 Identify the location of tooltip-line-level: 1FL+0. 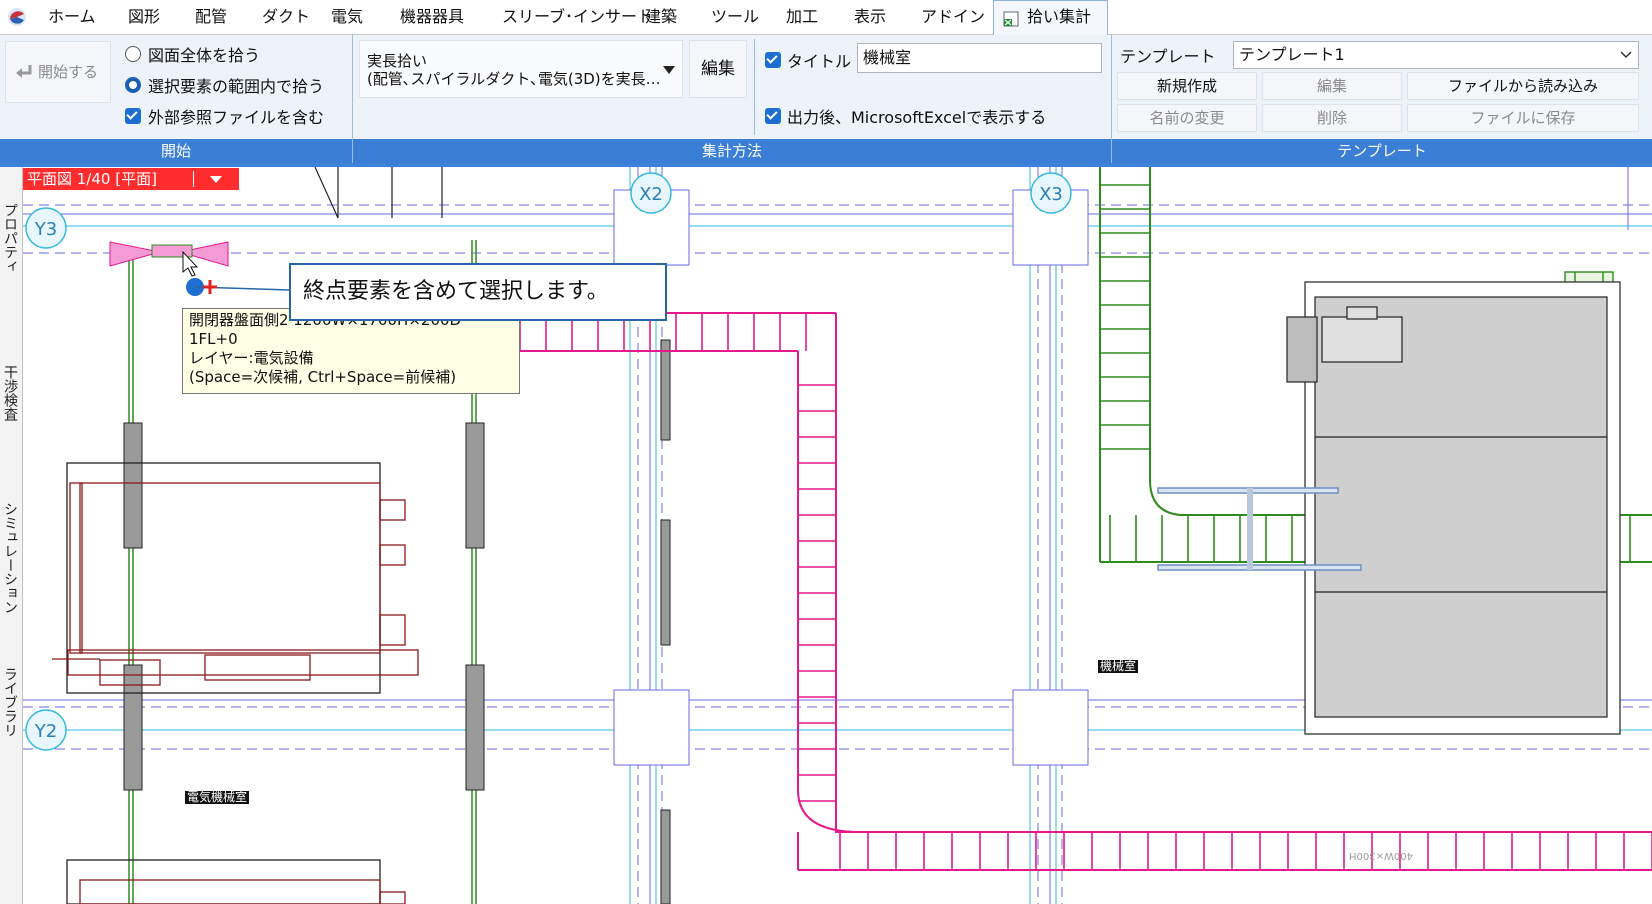
(213, 339).